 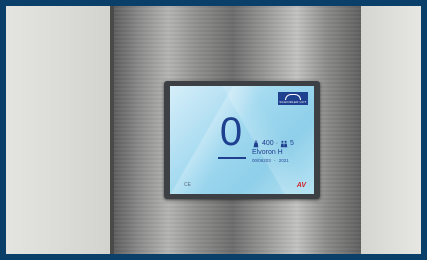 What do you see at coordinates (232, 158) in the screenshot?
I see `floor-underline` at bounding box center [232, 158].